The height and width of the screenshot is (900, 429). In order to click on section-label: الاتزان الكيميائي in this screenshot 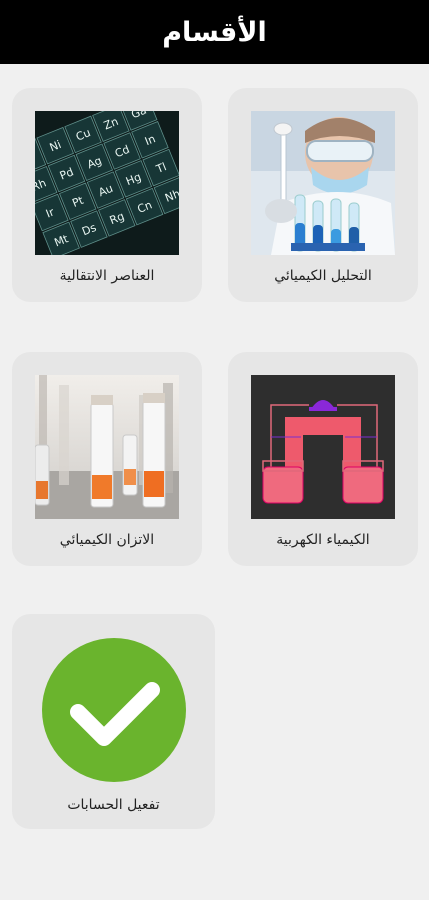, I will do `click(107, 540)`.